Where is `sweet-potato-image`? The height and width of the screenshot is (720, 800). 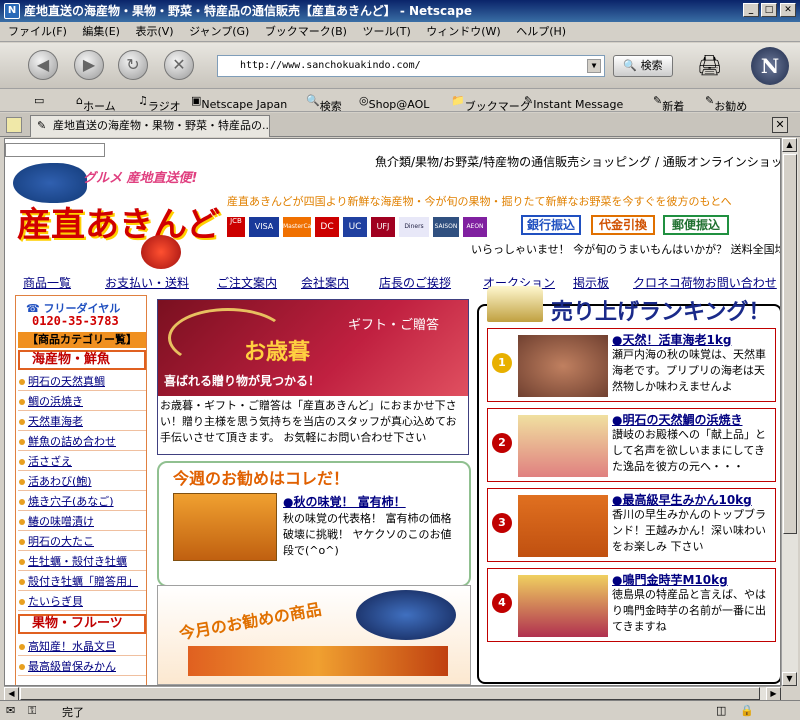
sweet-potato-image is located at coordinates (563, 606).